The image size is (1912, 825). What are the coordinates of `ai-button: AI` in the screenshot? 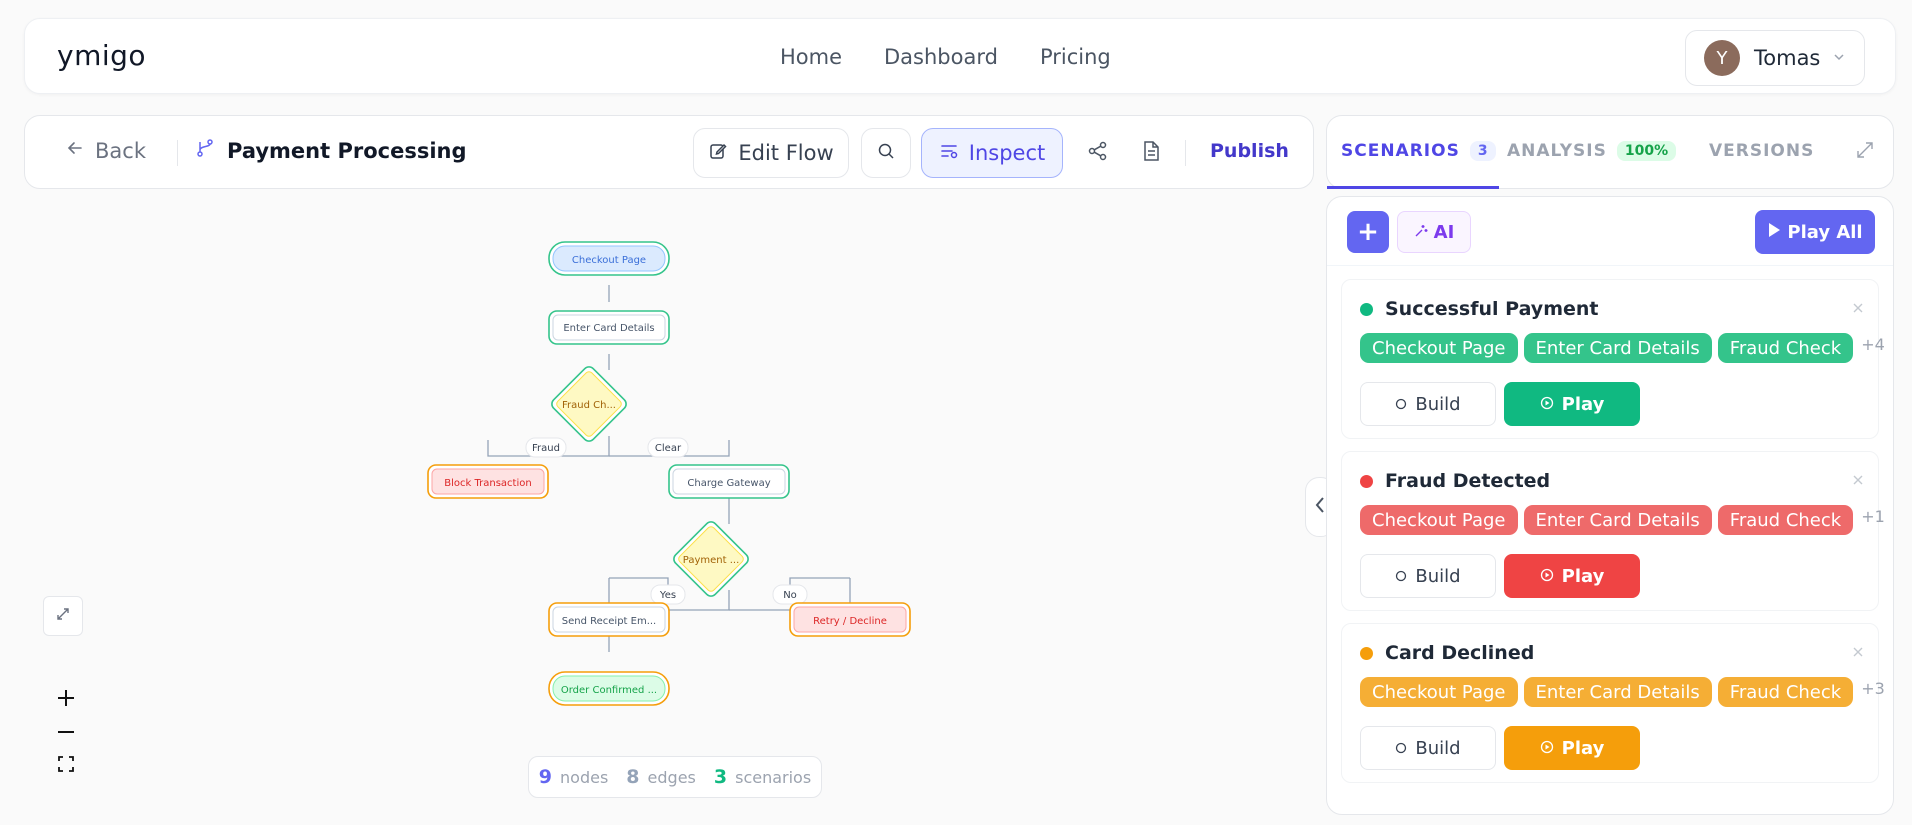 It's located at (1434, 232).